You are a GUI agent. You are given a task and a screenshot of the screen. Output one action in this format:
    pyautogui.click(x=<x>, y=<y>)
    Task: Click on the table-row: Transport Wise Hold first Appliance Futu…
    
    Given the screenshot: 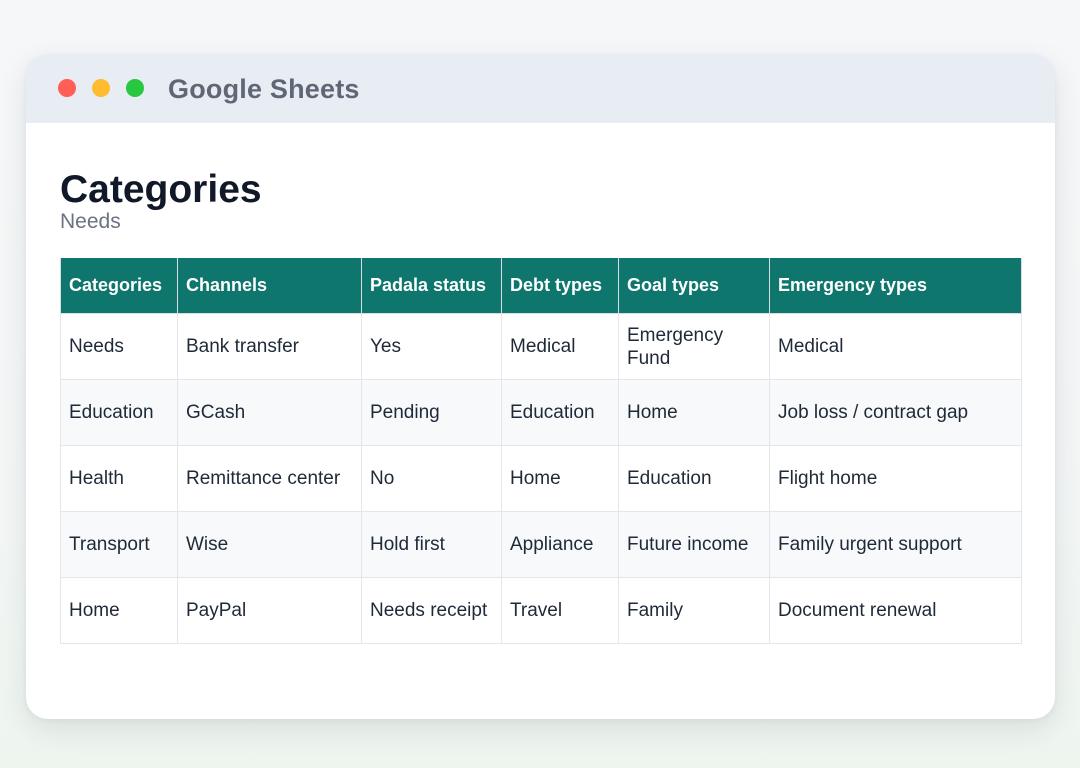 What is the action you would take?
    pyautogui.click(x=541, y=544)
    